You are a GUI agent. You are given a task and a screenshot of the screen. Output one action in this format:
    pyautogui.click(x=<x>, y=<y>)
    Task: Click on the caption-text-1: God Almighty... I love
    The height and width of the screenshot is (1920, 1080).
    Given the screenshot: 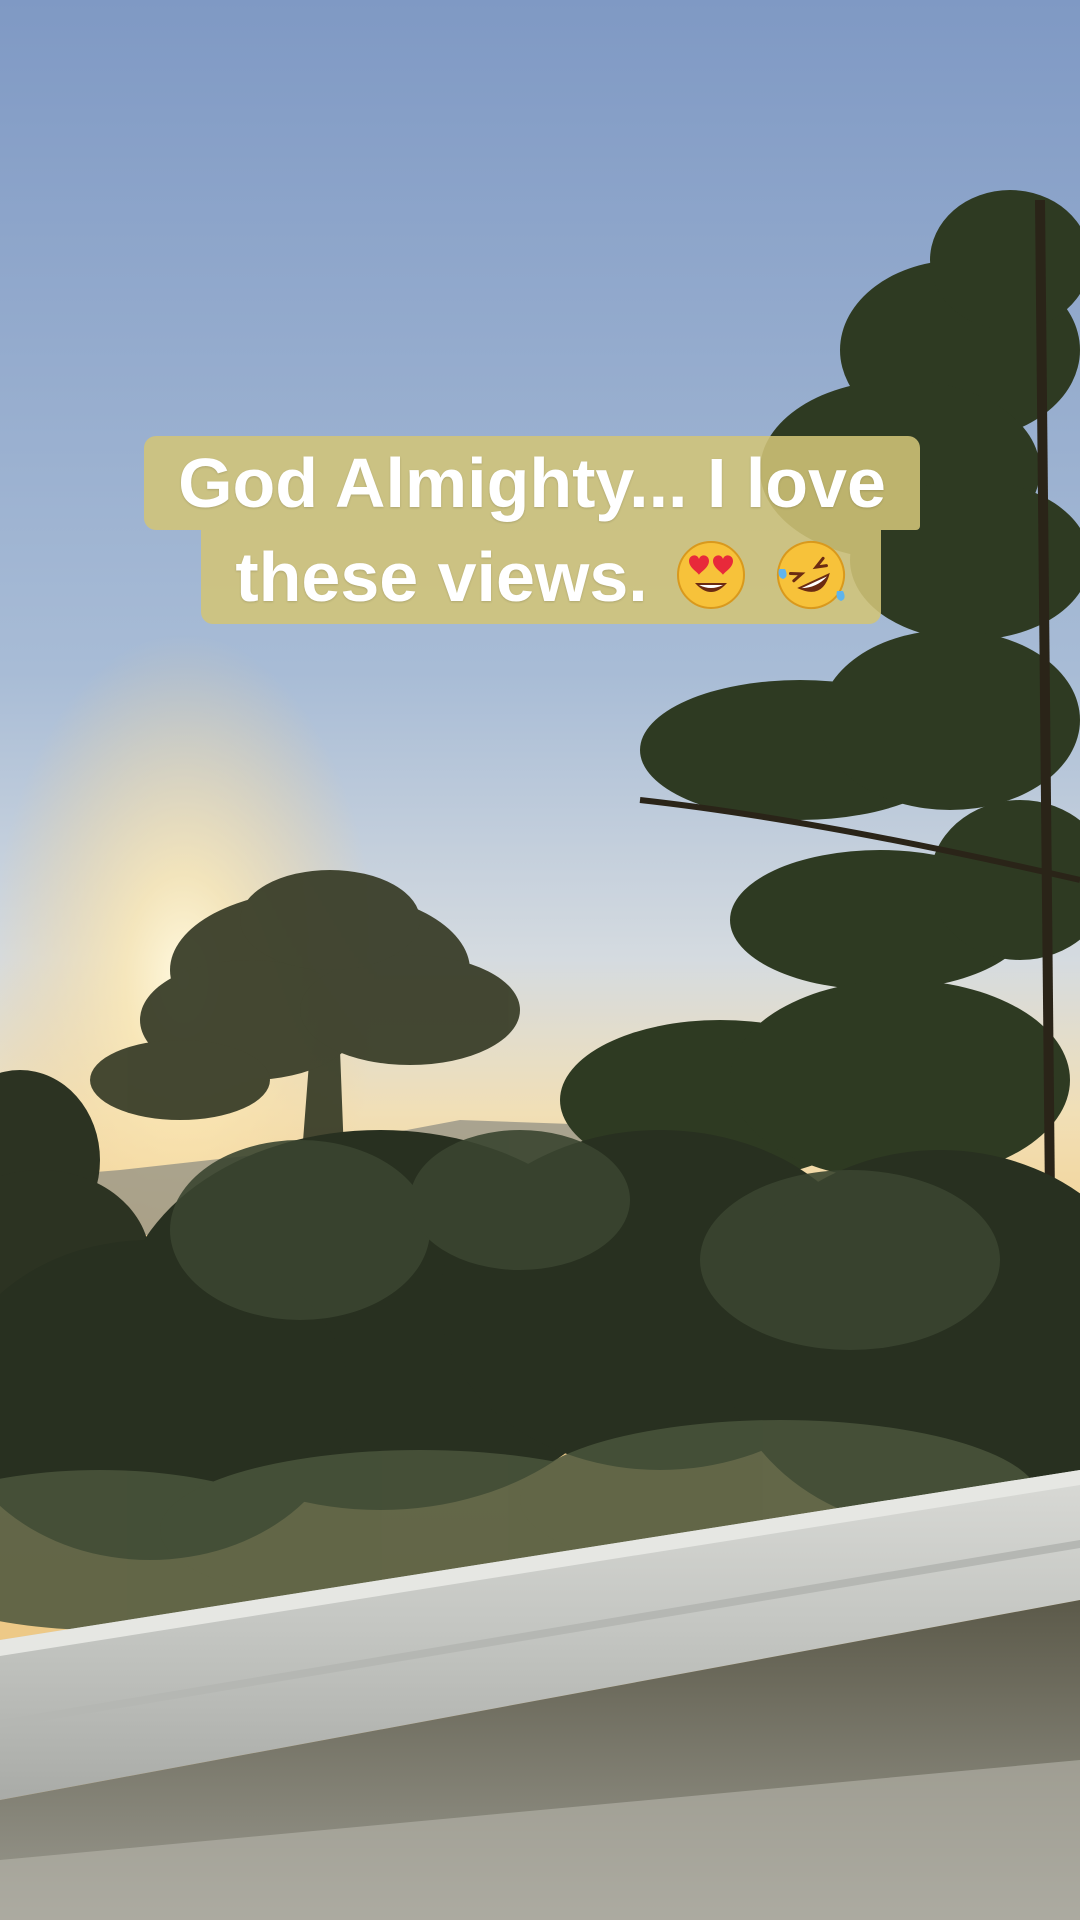 What is the action you would take?
    pyautogui.click(x=532, y=483)
    